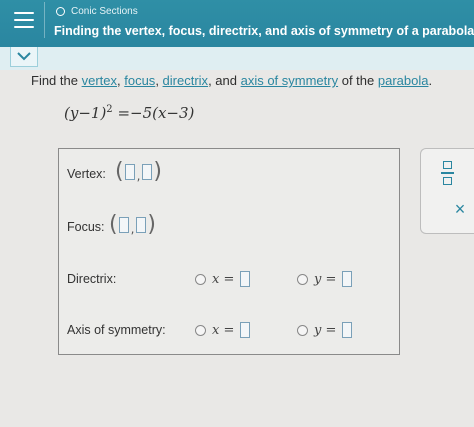 This screenshot has width=474, height=427. What do you see at coordinates (290, 80) in the screenshot?
I see `axis-of-symmetry-link: axis of symmetry` at bounding box center [290, 80].